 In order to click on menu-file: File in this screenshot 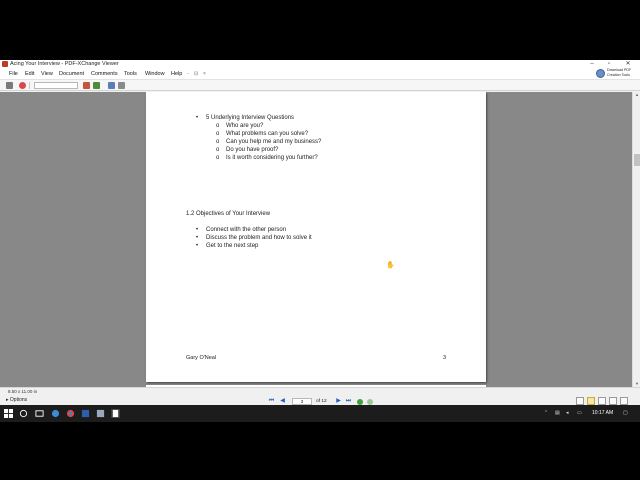, I will do `click(13, 74)`.